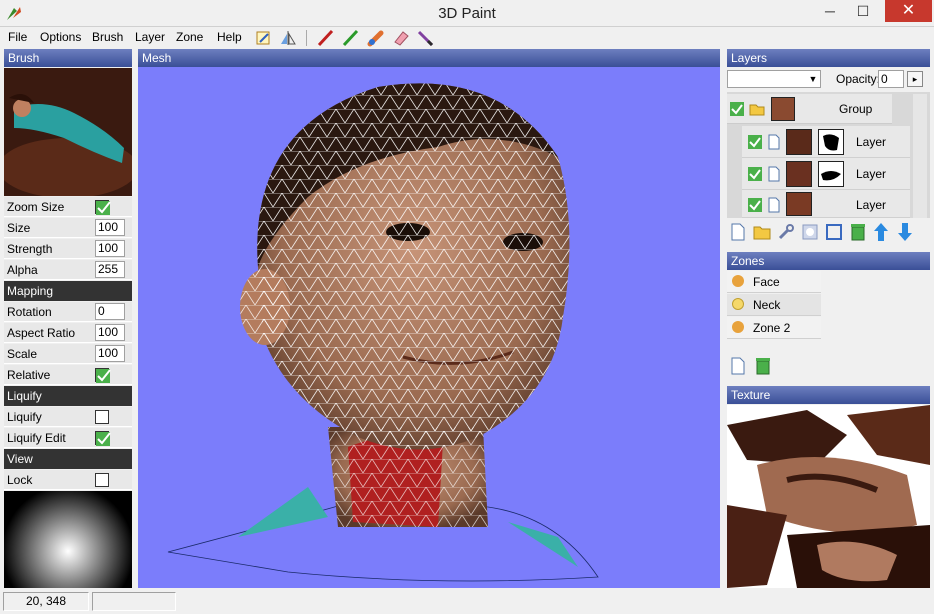 The image size is (934, 614). I want to click on strength-input: 100, so click(110, 248).